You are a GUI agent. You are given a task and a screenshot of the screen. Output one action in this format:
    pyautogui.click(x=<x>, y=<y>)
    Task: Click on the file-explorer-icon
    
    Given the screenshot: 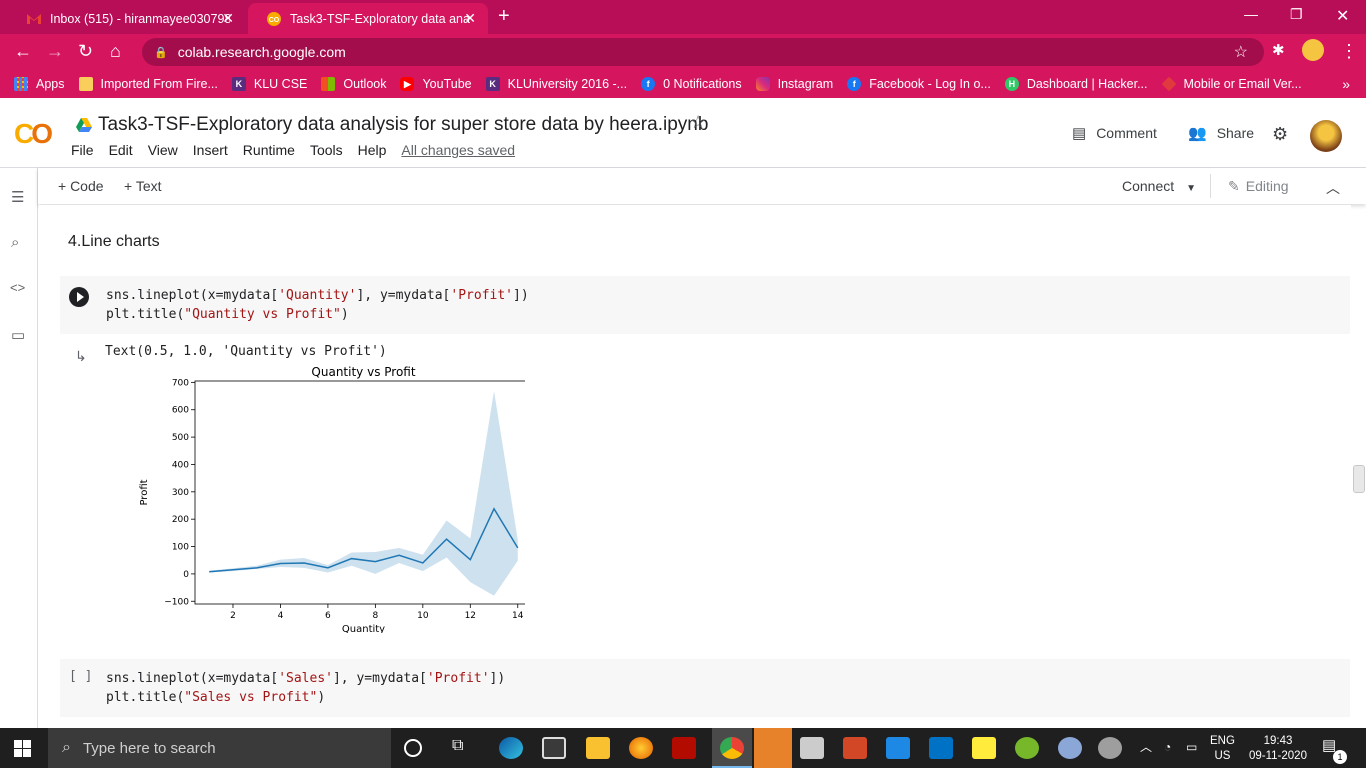 What is the action you would take?
    pyautogui.click(x=598, y=748)
    